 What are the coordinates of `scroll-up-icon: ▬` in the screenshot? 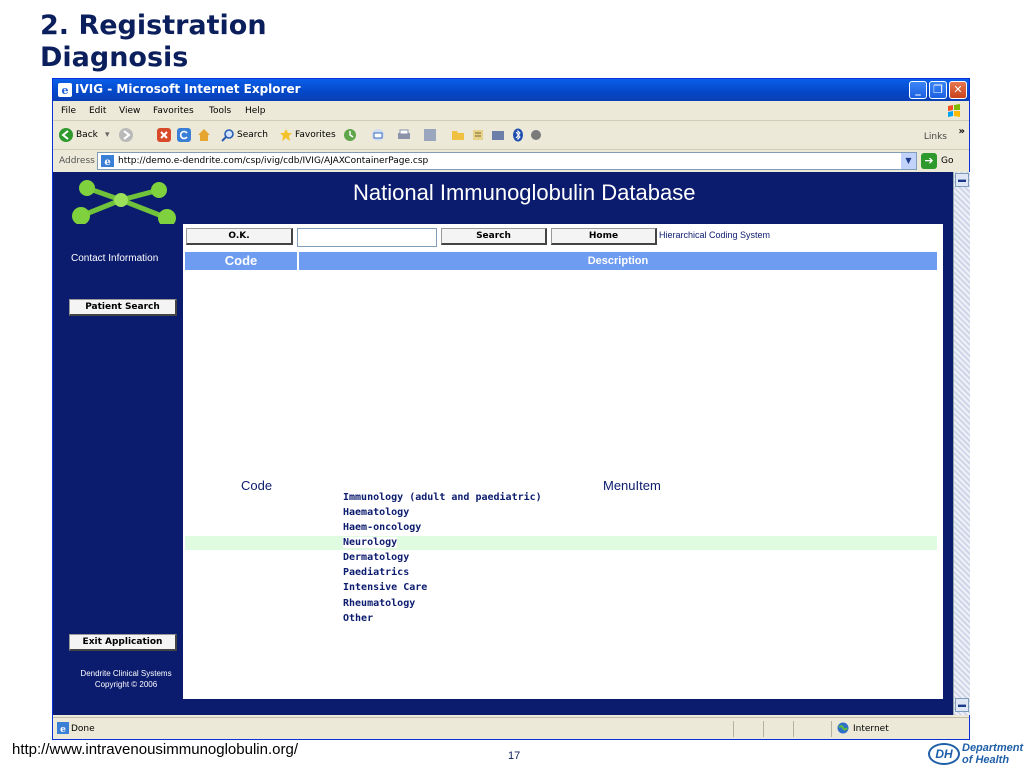 It's located at (962, 180).